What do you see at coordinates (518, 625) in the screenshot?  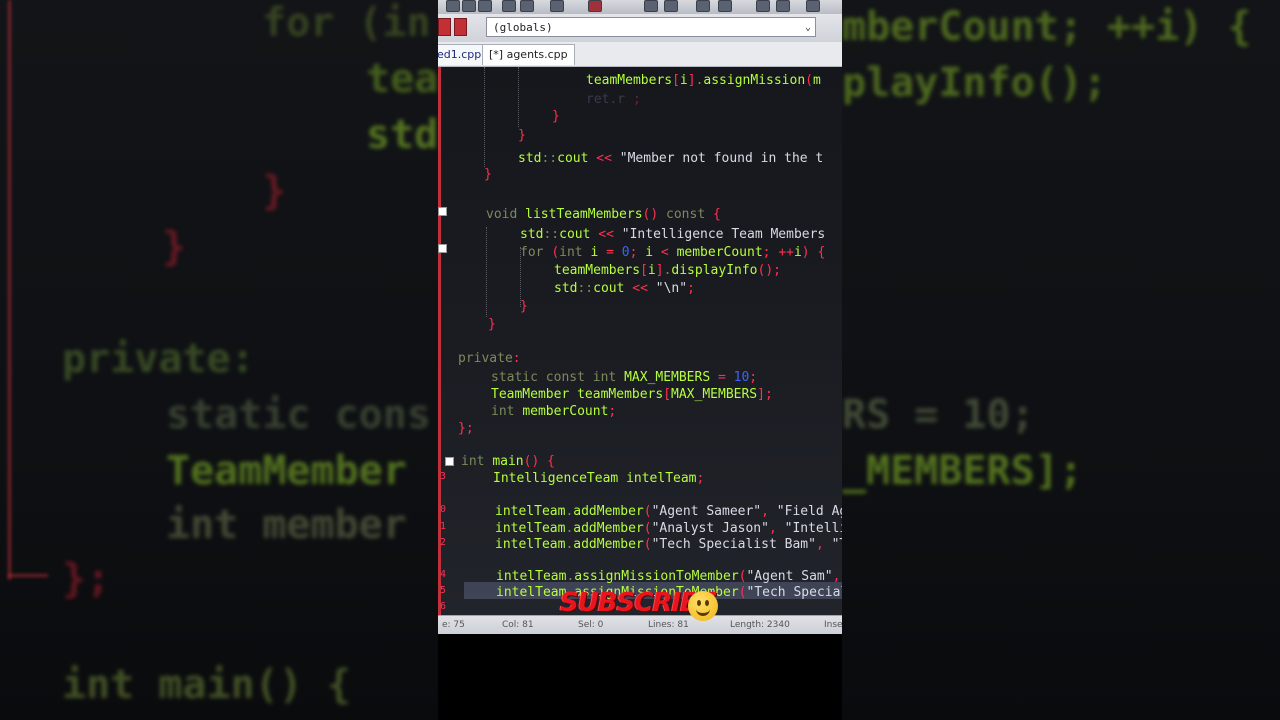 I see `status-col: Col: 81` at bounding box center [518, 625].